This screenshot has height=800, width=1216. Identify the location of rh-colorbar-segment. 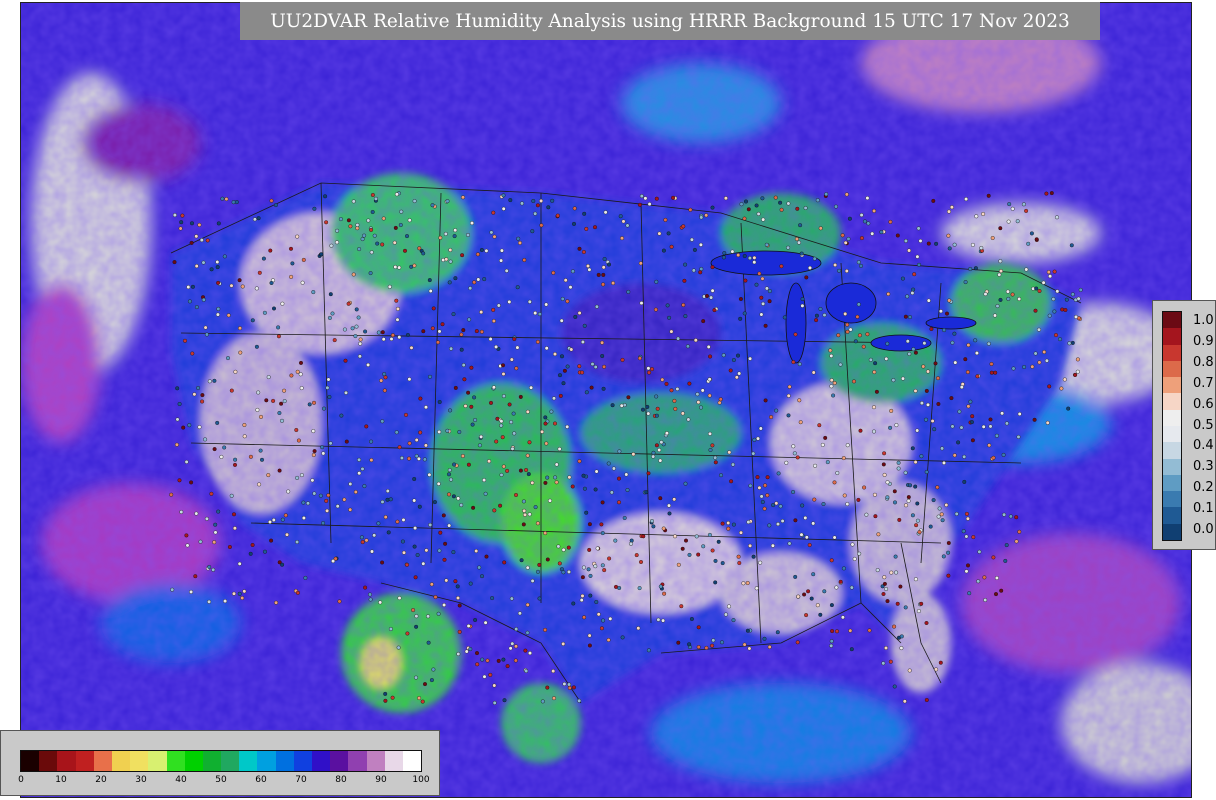
(375, 761).